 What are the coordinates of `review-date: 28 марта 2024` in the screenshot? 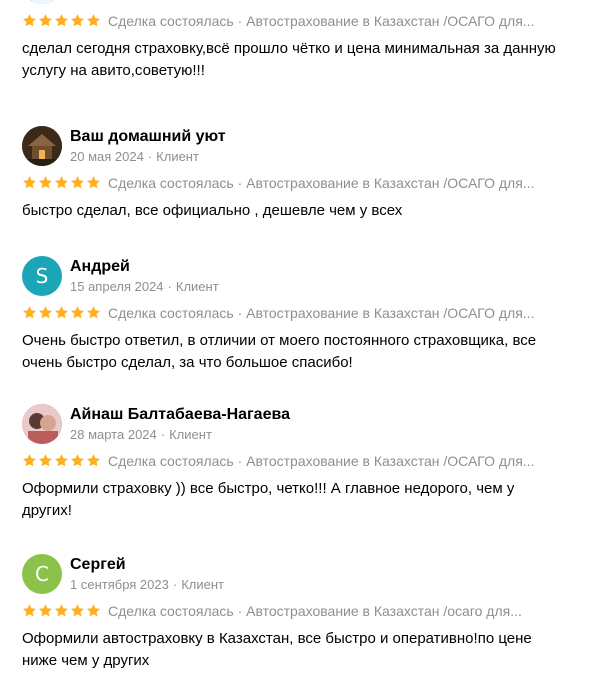 It's located at (113, 434).